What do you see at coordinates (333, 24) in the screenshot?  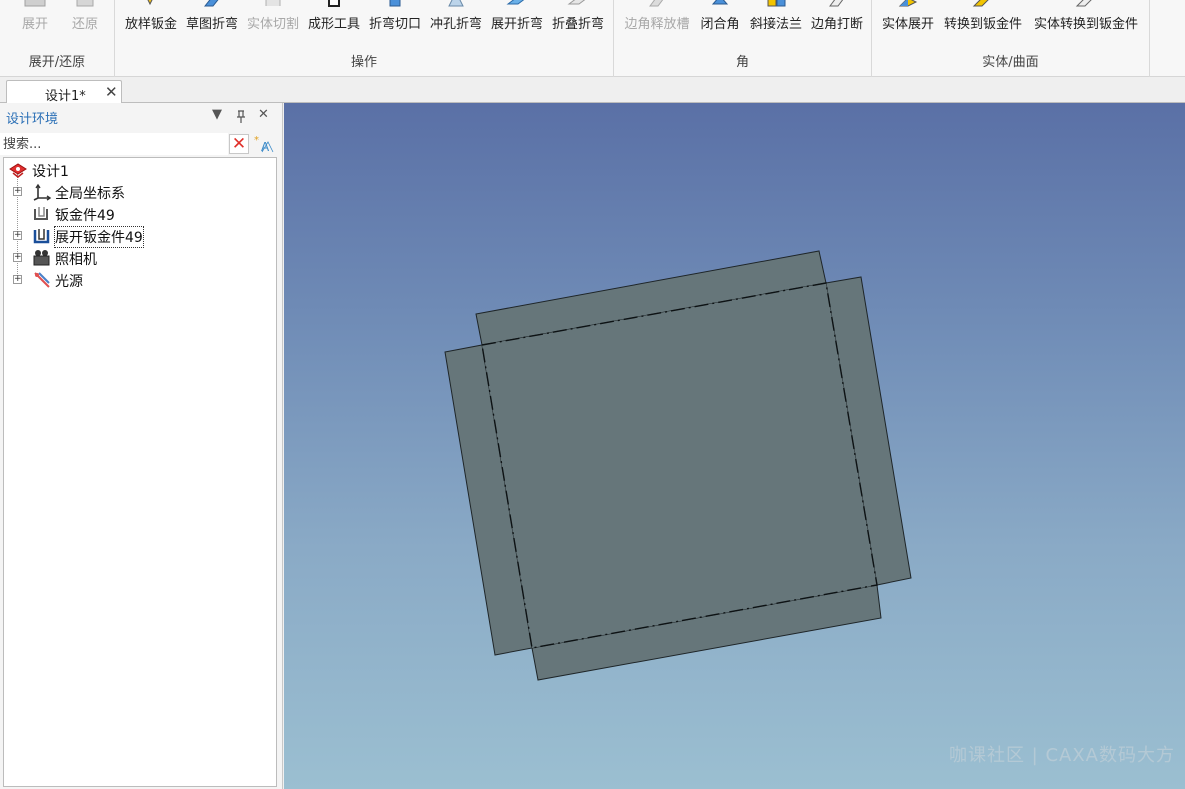 I see `forming-tool-label: 成形工具` at bounding box center [333, 24].